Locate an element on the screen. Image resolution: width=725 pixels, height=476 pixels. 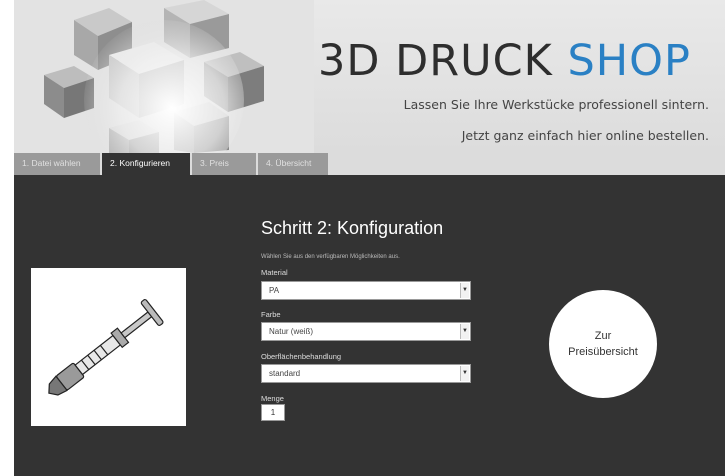
surface-select: standard ▼ is located at coordinates (366, 373).